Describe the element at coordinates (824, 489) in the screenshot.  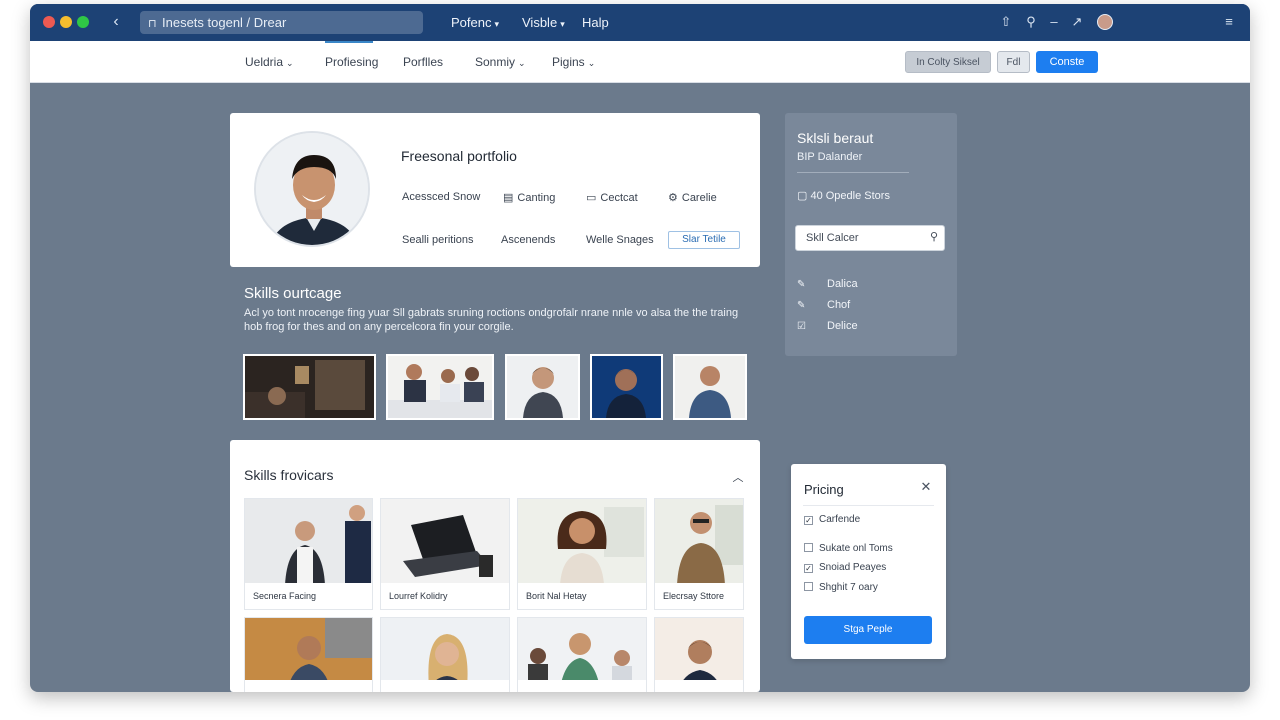
I see `pricing-title: Pricing` at that location.